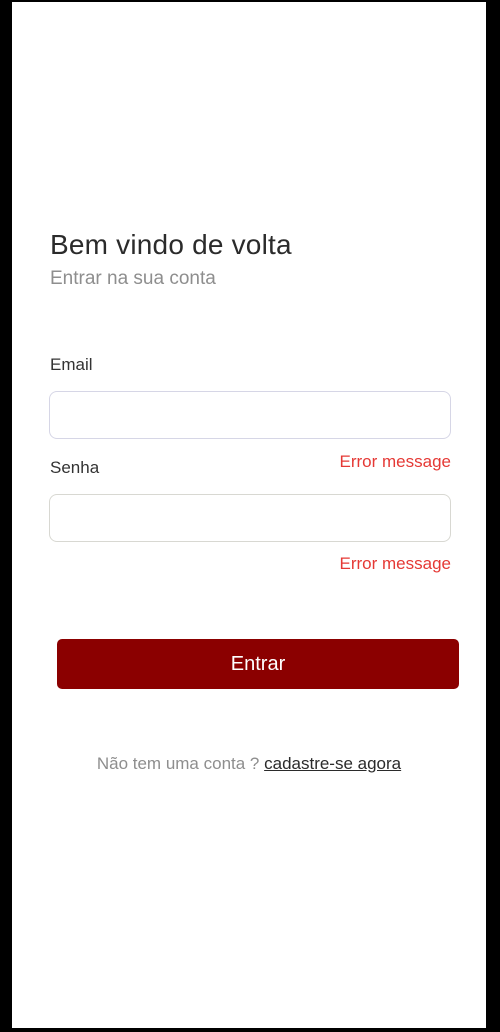 This screenshot has height=1032, width=500. I want to click on password-input, so click(250, 518).